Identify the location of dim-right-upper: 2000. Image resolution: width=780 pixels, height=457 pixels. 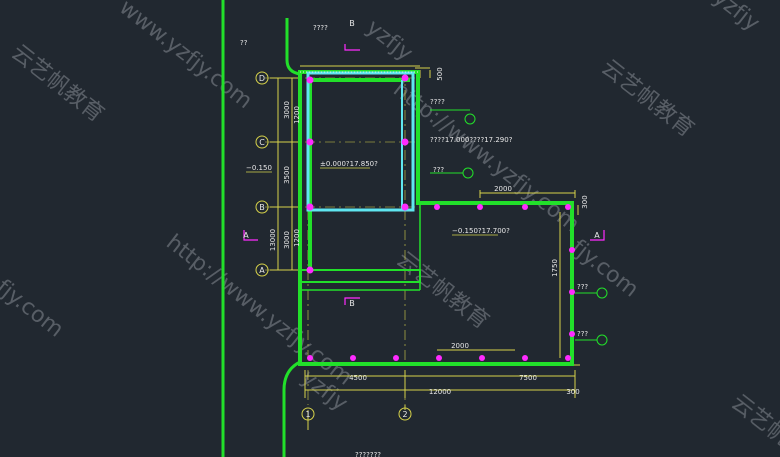
(503, 189).